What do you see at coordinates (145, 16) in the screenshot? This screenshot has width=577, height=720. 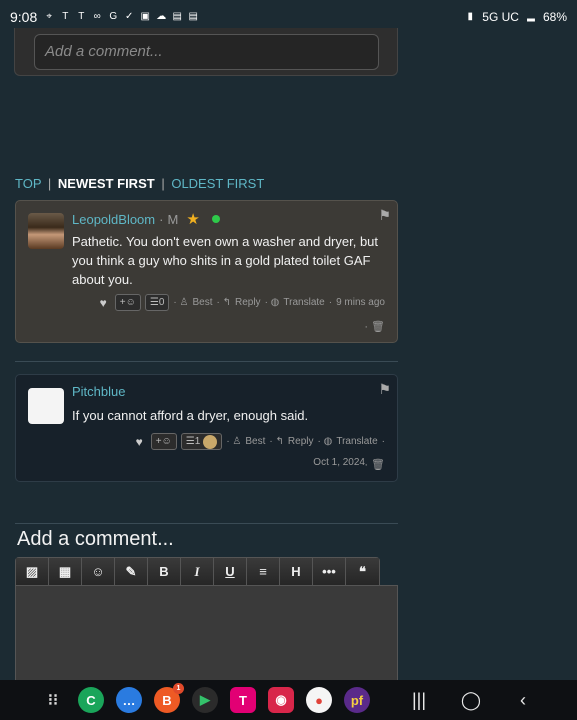 I see `gallery-icon: ▣` at bounding box center [145, 16].